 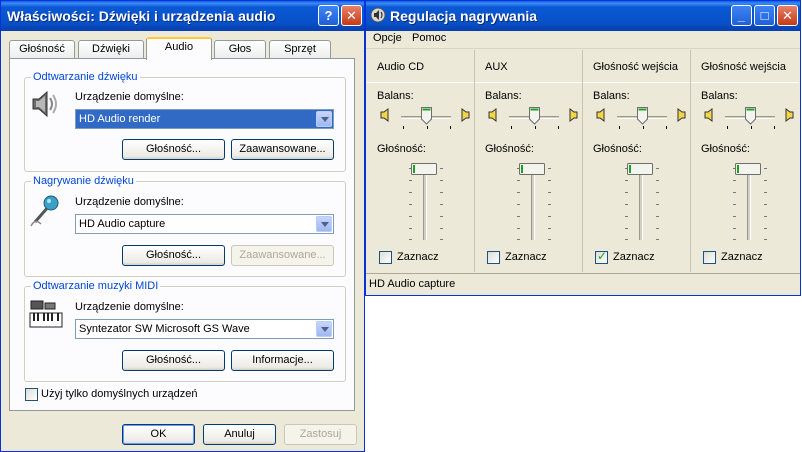 What do you see at coordinates (129, 202) in the screenshot?
I see `recording-default-label: Urządzenie domyślne:` at bounding box center [129, 202].